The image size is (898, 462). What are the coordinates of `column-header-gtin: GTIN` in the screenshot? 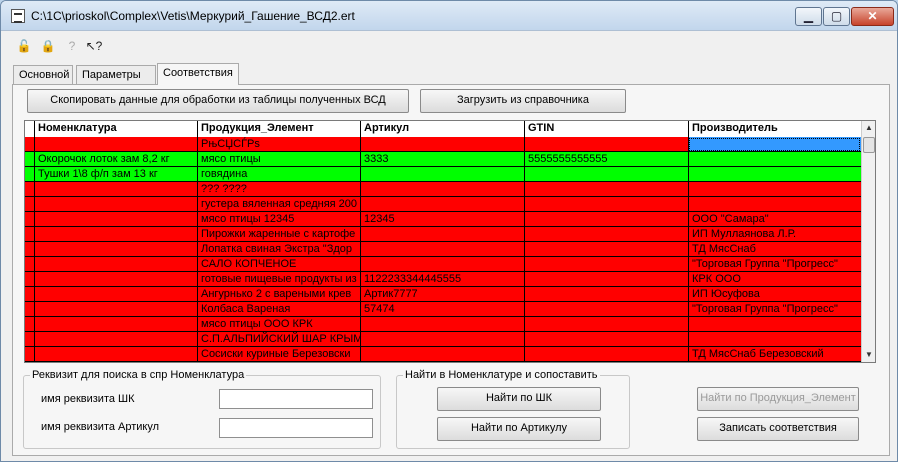 It's located at (606, 129).